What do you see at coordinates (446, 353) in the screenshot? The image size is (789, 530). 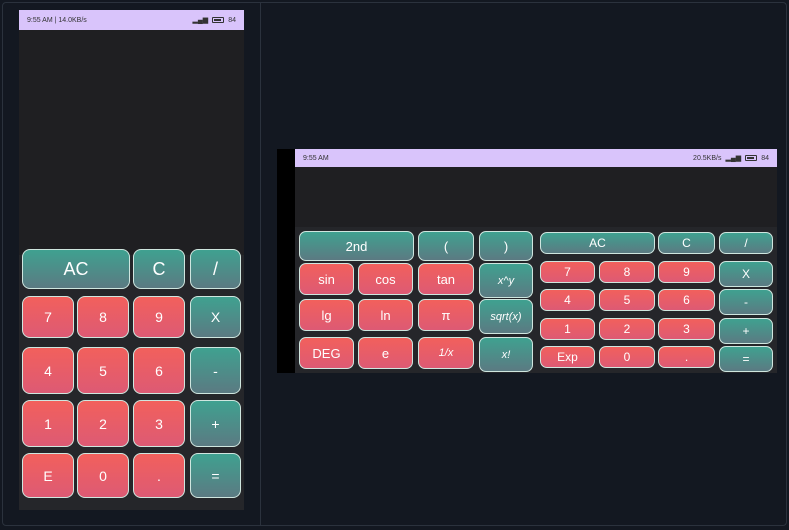 I see `reciprocal-button: 1/x` at bounding box center [446, 353].